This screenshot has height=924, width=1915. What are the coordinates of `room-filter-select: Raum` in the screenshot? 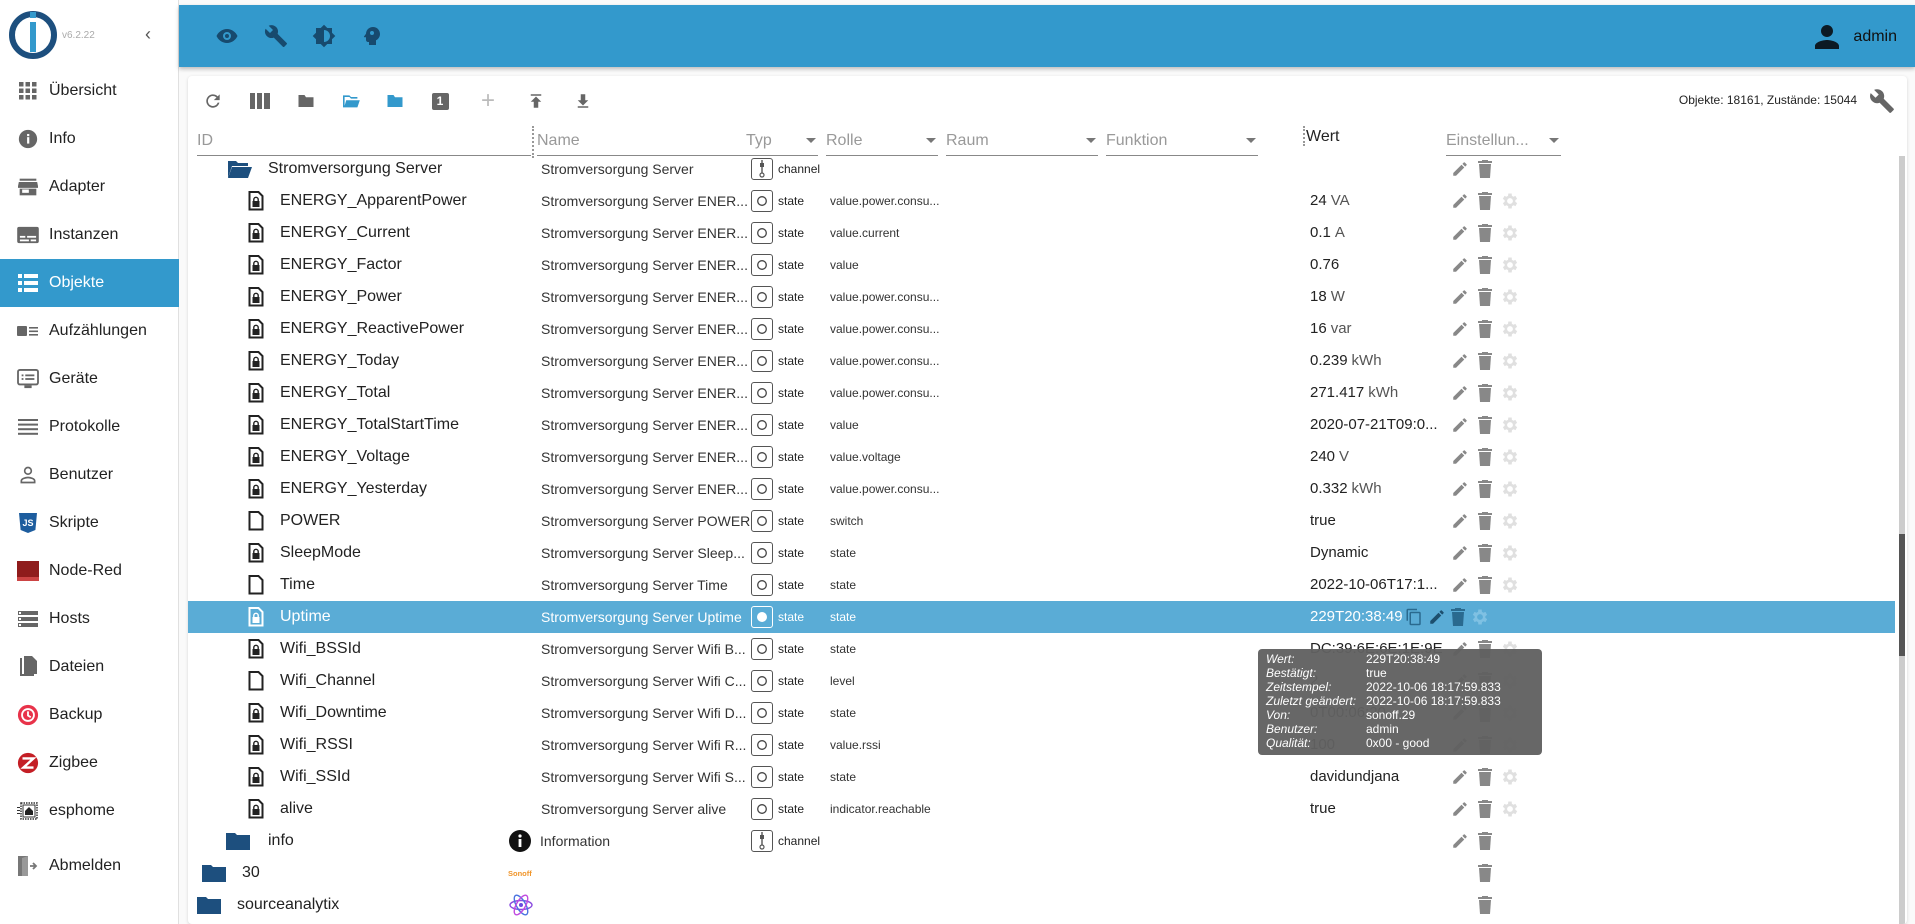 It's located at (1022, 141).